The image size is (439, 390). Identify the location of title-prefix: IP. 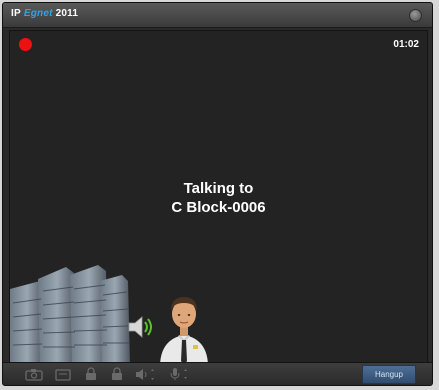
(16, 13).